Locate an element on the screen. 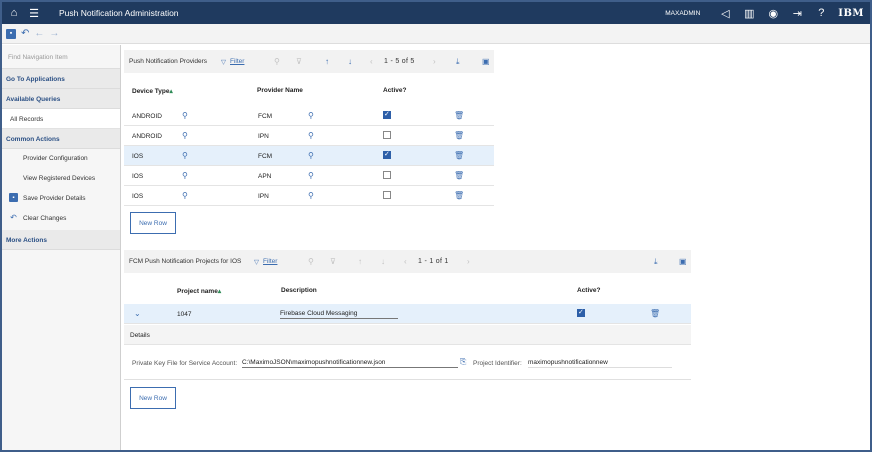  file-browse-icon: ⎘ is located at coordinates (463, 362).